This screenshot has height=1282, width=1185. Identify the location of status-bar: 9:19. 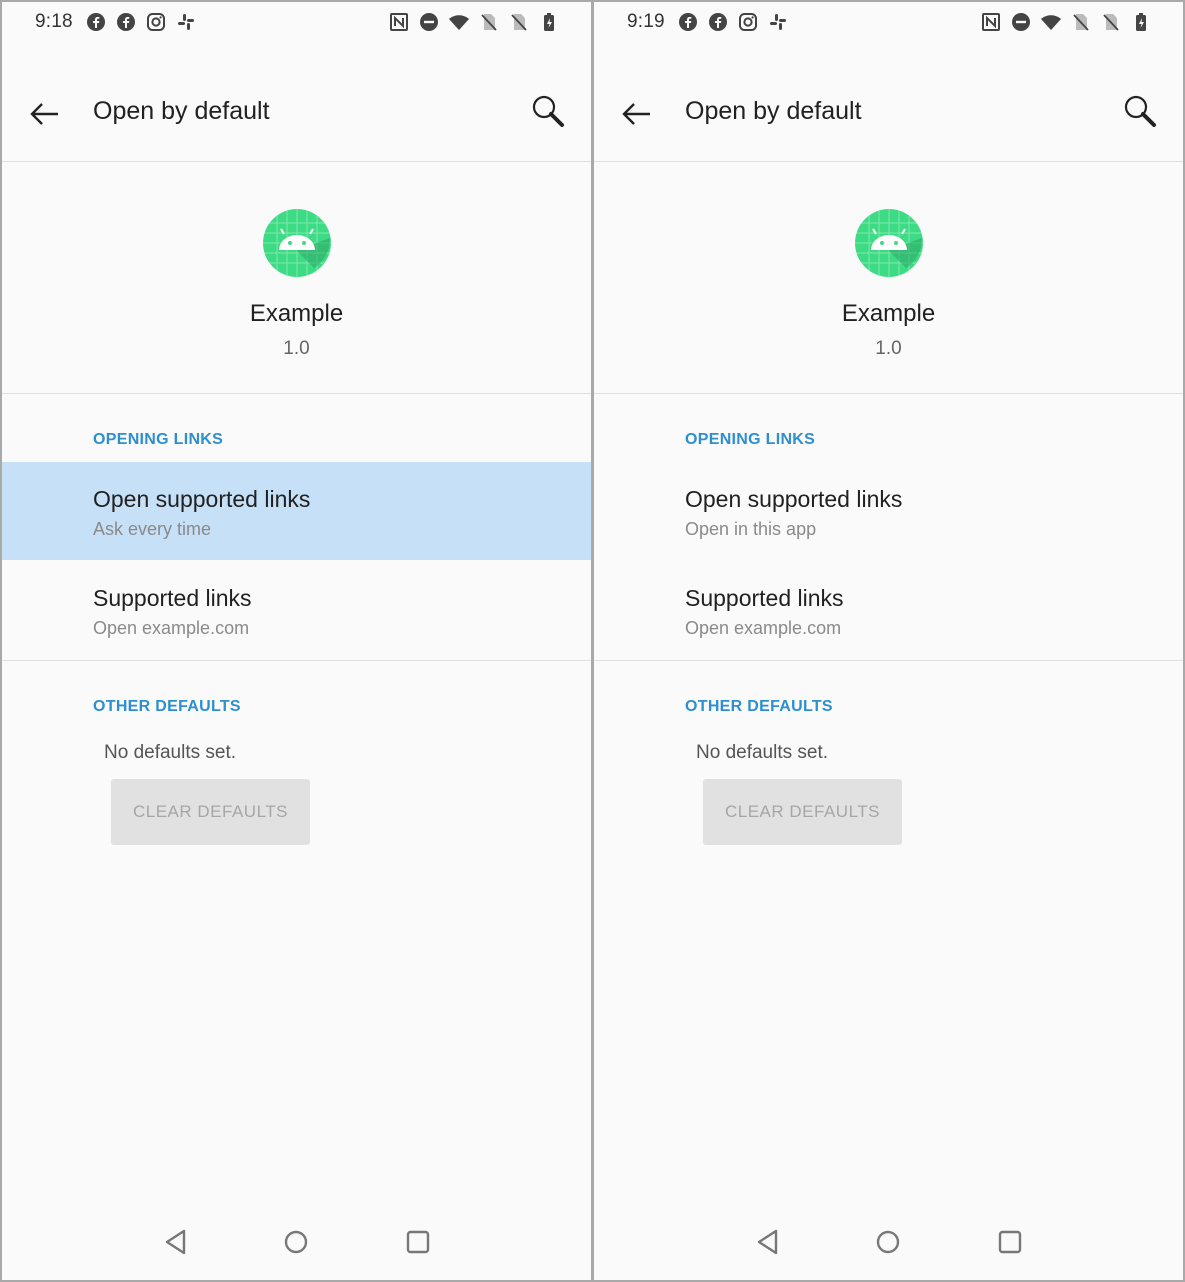
(888, 24).